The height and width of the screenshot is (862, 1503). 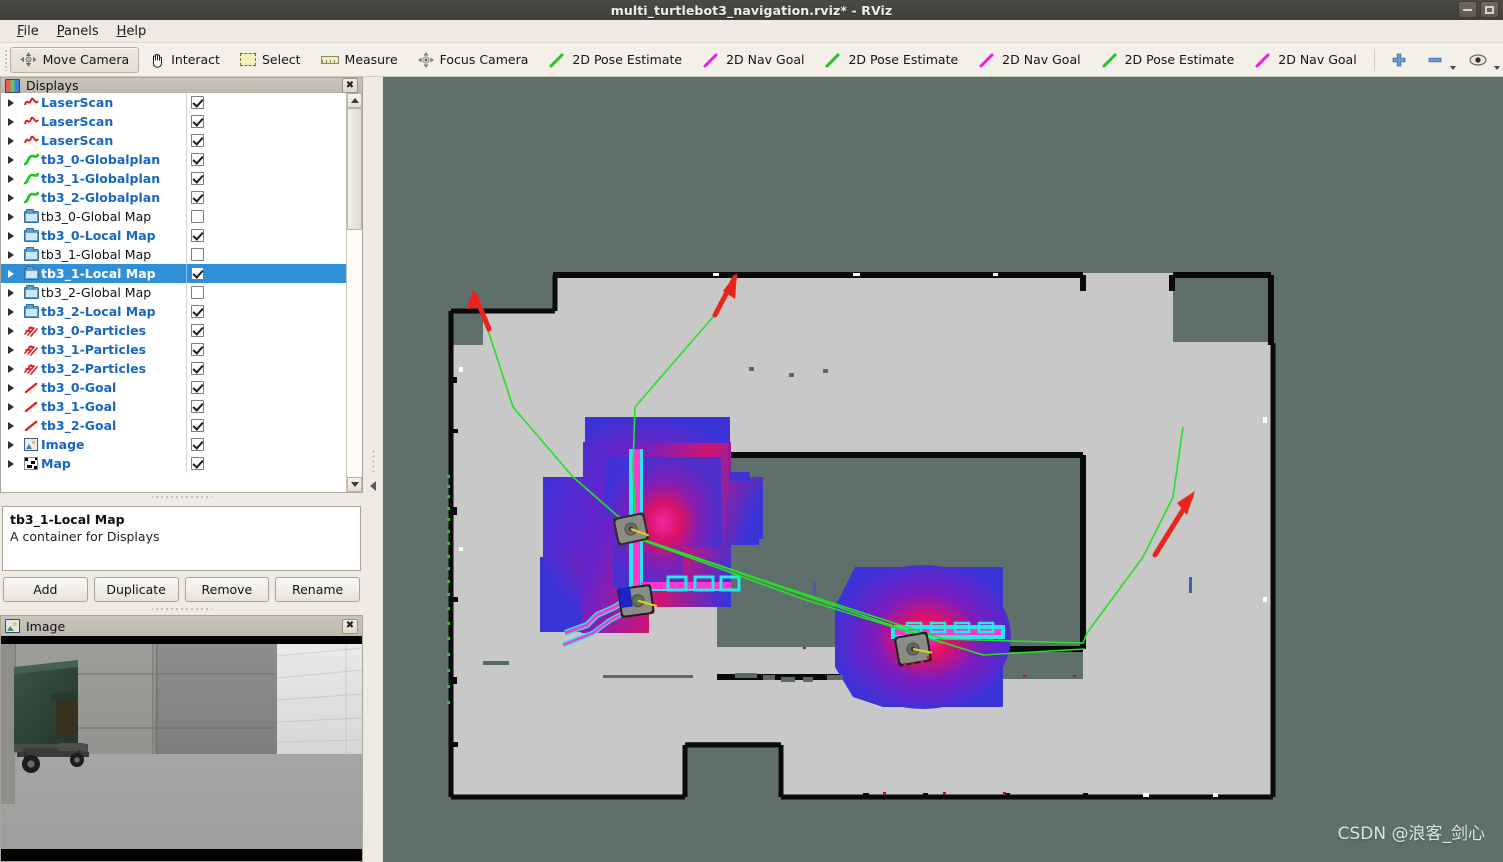 I want to click on display-tree-row: tb3_1-Local Map, so click(x=173, y=273).